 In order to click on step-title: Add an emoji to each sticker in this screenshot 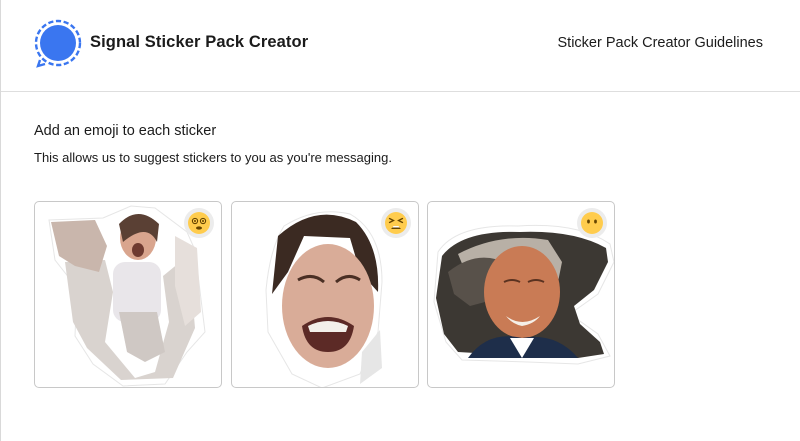, I will do `click(125, 131)`.